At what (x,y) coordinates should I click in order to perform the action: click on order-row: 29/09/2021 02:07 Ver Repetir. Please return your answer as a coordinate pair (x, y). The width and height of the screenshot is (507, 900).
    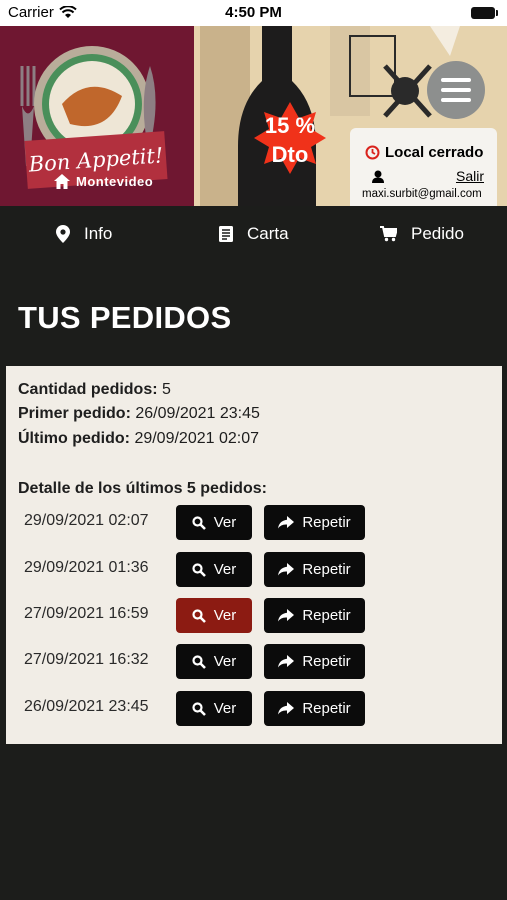
    Looking at the image, I should click on (198, 523).